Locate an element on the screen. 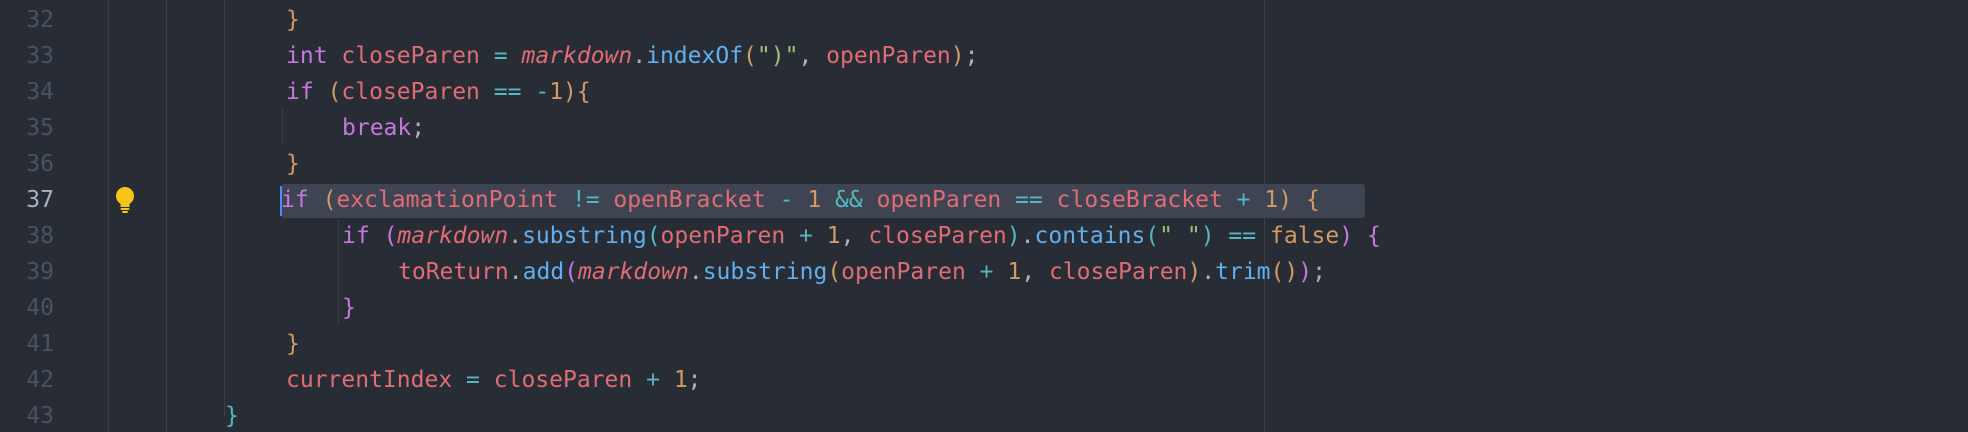  code-line: if (closeParen == -1){ is located at coordinates (438, 92).